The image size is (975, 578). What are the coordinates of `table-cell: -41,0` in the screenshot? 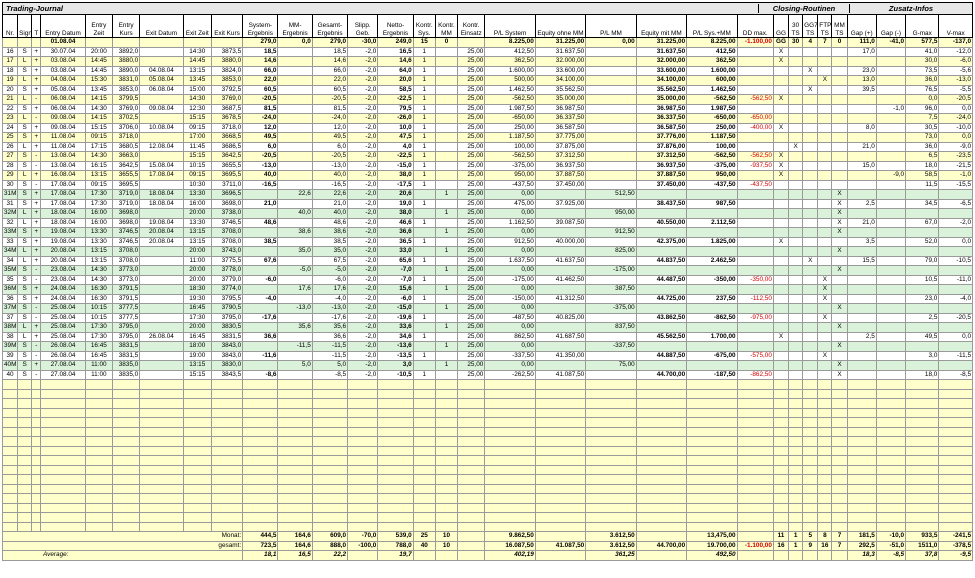 It's located at (891, 42).